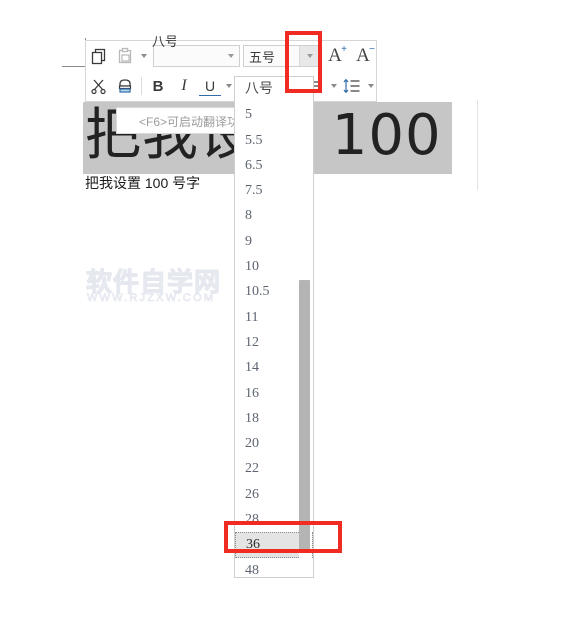  What do you see at coordinates (143, 56) in the screenshot?
I see `paste-chevron-down-icon` at bounding box center [143, 56].